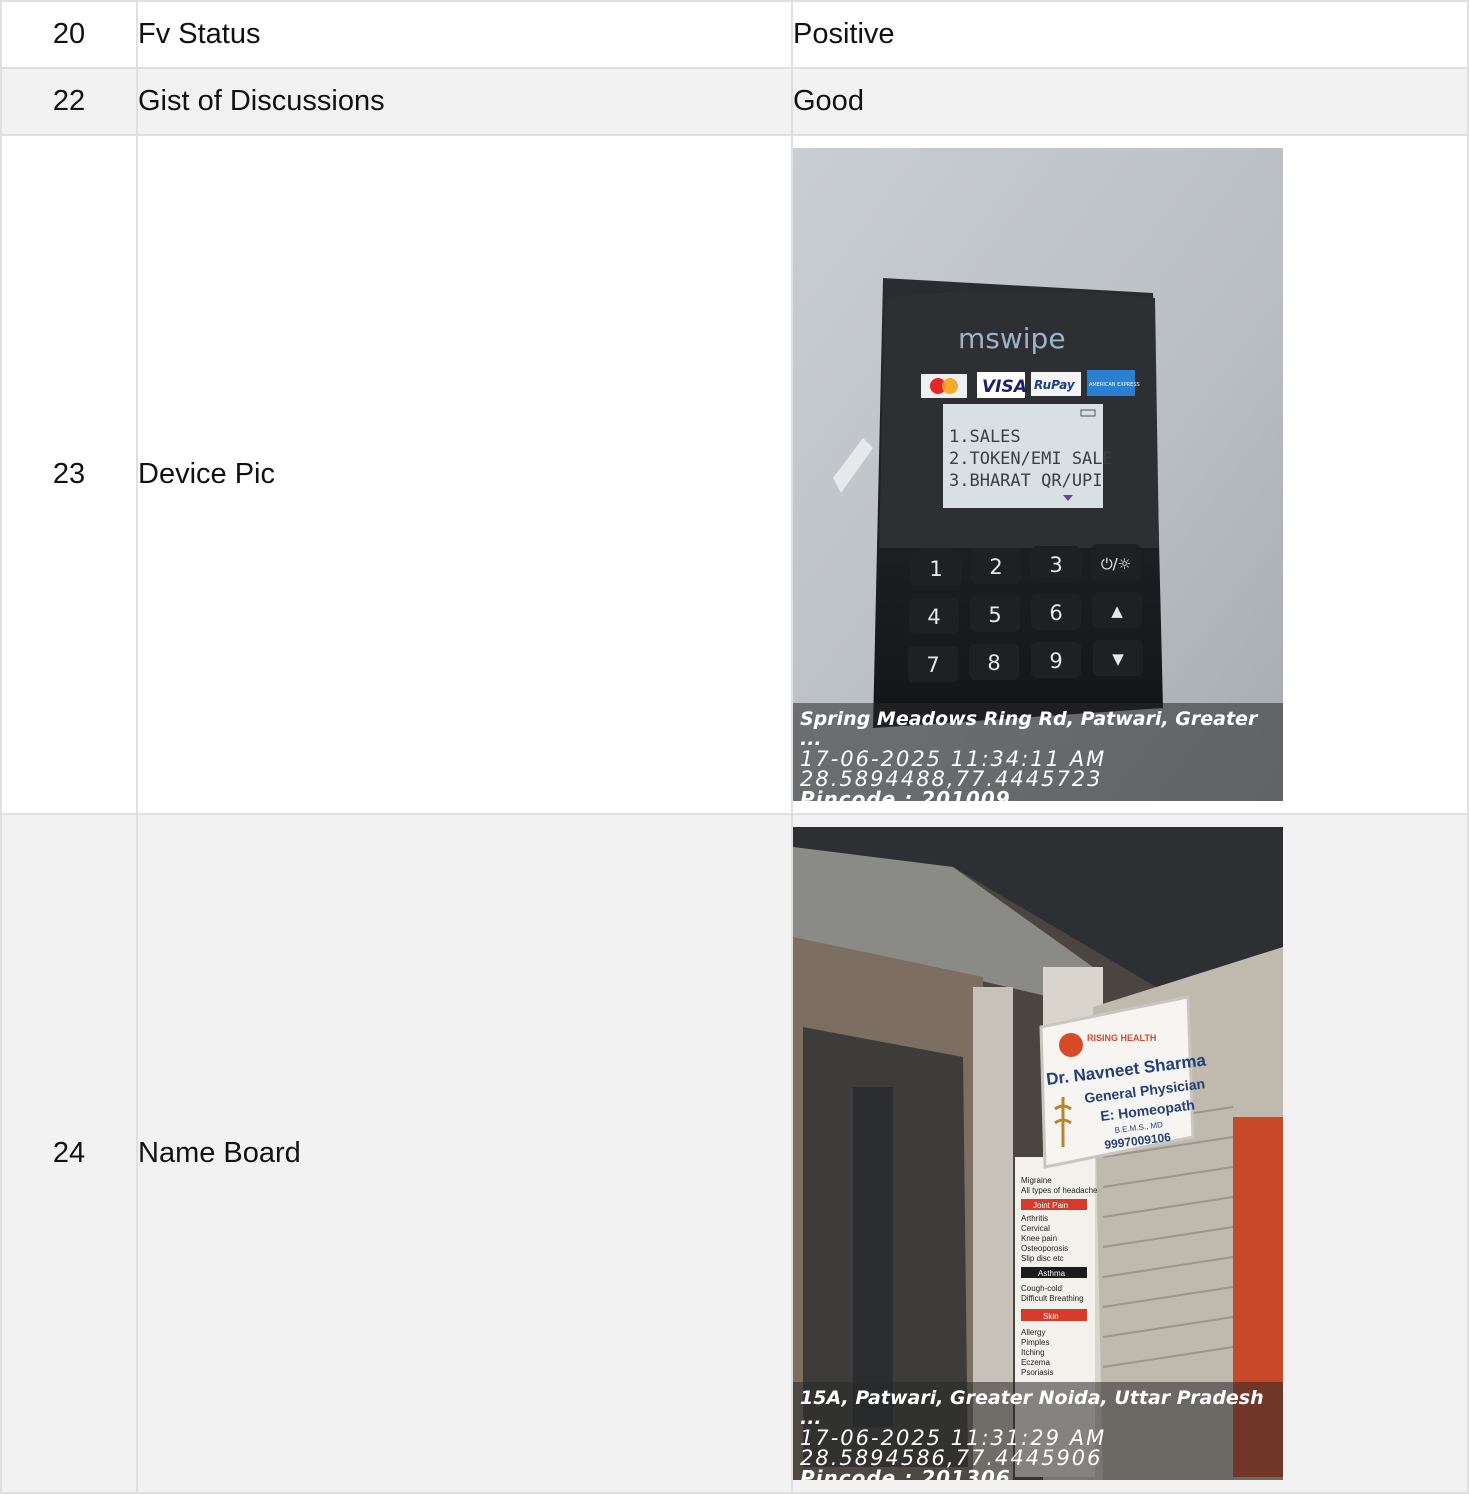 This screenshot has width=1469, height=1495. Describe the element at coordinates (1035, 1362) in the screenshot. I see `poster-line-16: Eczema` at that location.